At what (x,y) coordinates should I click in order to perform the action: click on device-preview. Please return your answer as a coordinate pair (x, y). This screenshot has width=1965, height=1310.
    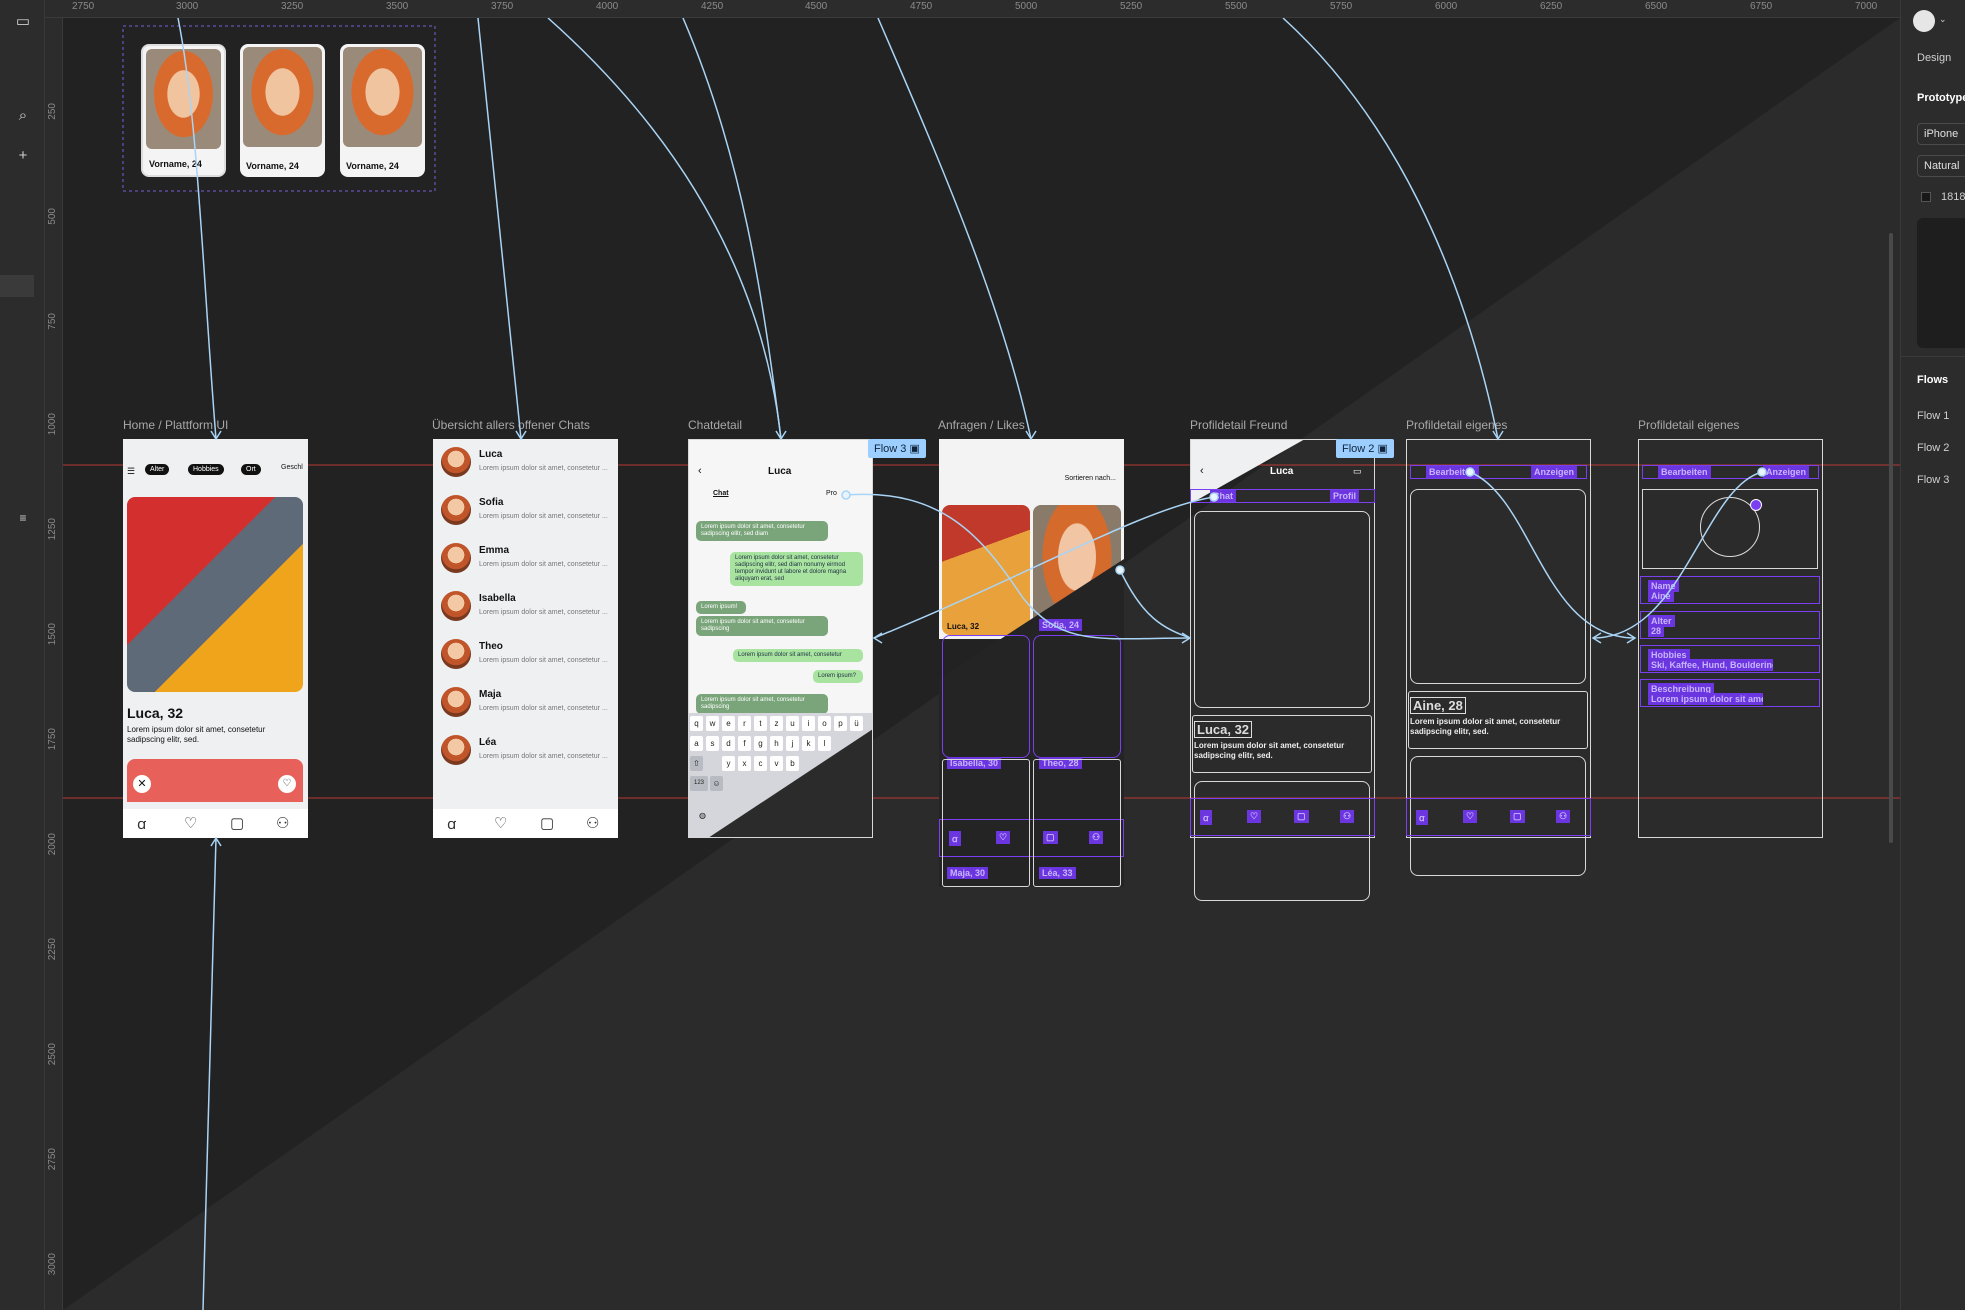
    Looking at the image, I should click on (1941, 283).